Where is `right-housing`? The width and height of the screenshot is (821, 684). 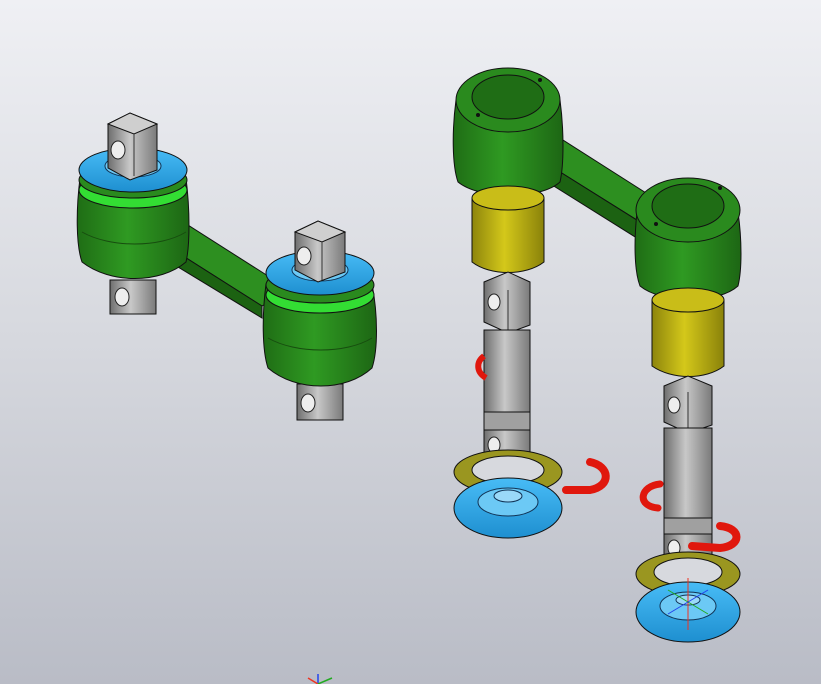 right-housing is located at coordinates (688, 238).